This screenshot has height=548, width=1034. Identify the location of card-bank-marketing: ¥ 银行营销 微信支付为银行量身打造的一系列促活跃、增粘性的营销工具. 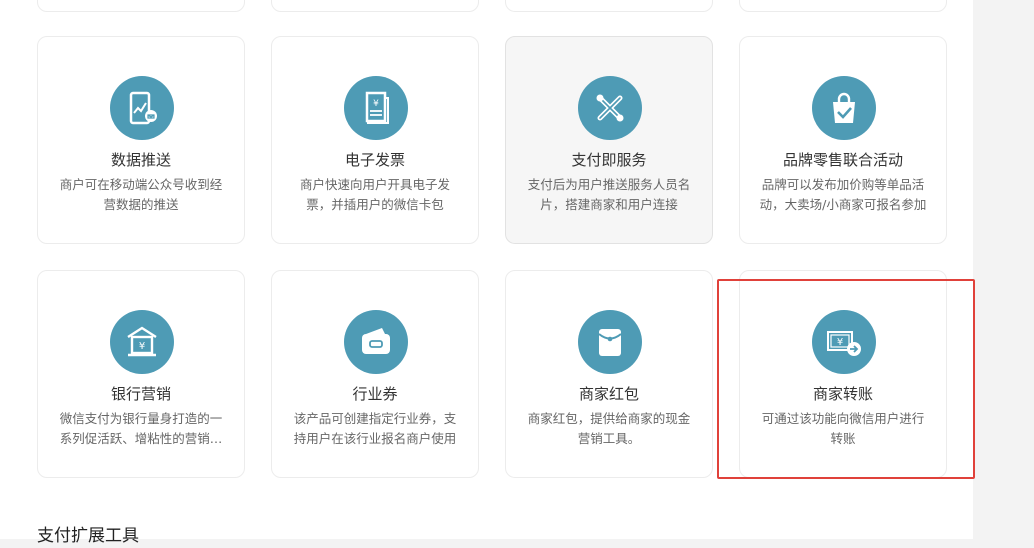
(141, 374).